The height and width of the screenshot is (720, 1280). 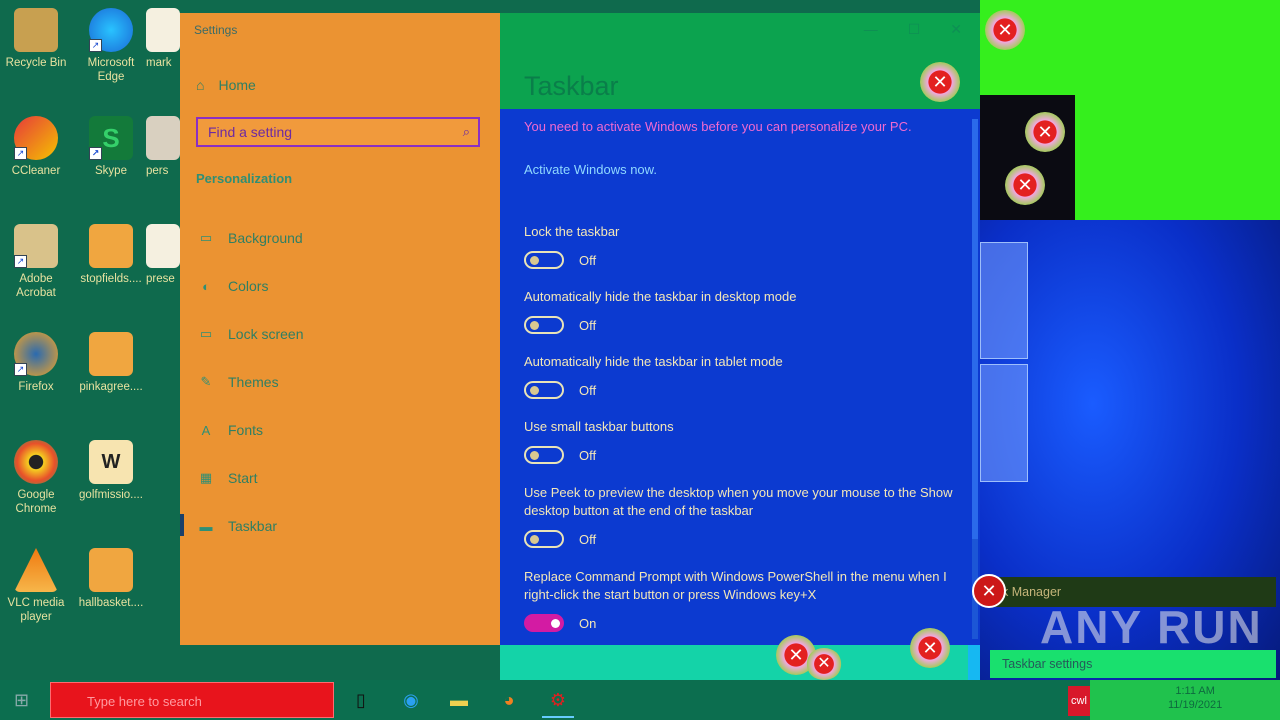 What do you see at coordinates (36, 387) in the screenshot?
I see `desktop-icon-label: Firefox` at bounding box center [36, 387].